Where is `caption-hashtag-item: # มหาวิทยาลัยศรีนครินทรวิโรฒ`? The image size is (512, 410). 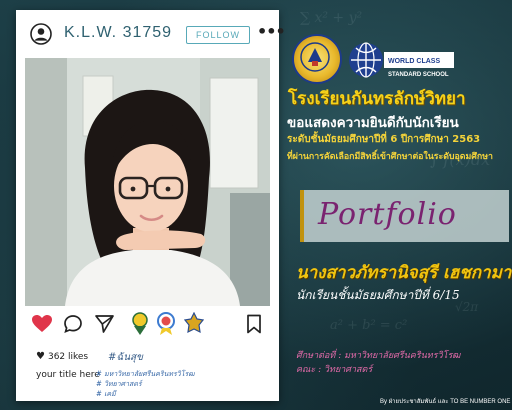
caption-hashtag-item: # มหาวิทยาลัยศรีนครินทรวิโรฒ is located at coordinates (145, 374).